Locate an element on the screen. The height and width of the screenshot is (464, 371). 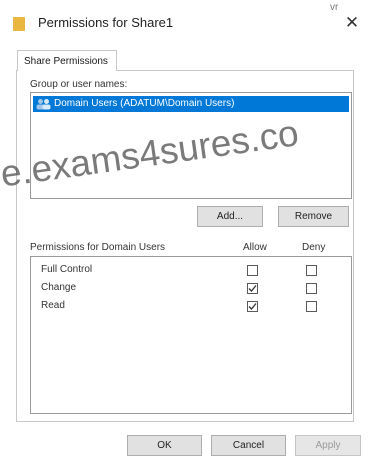
allow-column-header: Allow is located at coordinates (255, 247).